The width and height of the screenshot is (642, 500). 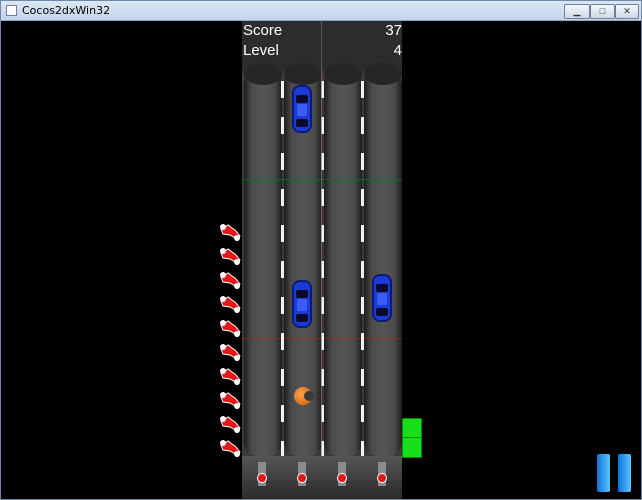 I want to click on minimize-button: ▁, so click(x=577, y=11).